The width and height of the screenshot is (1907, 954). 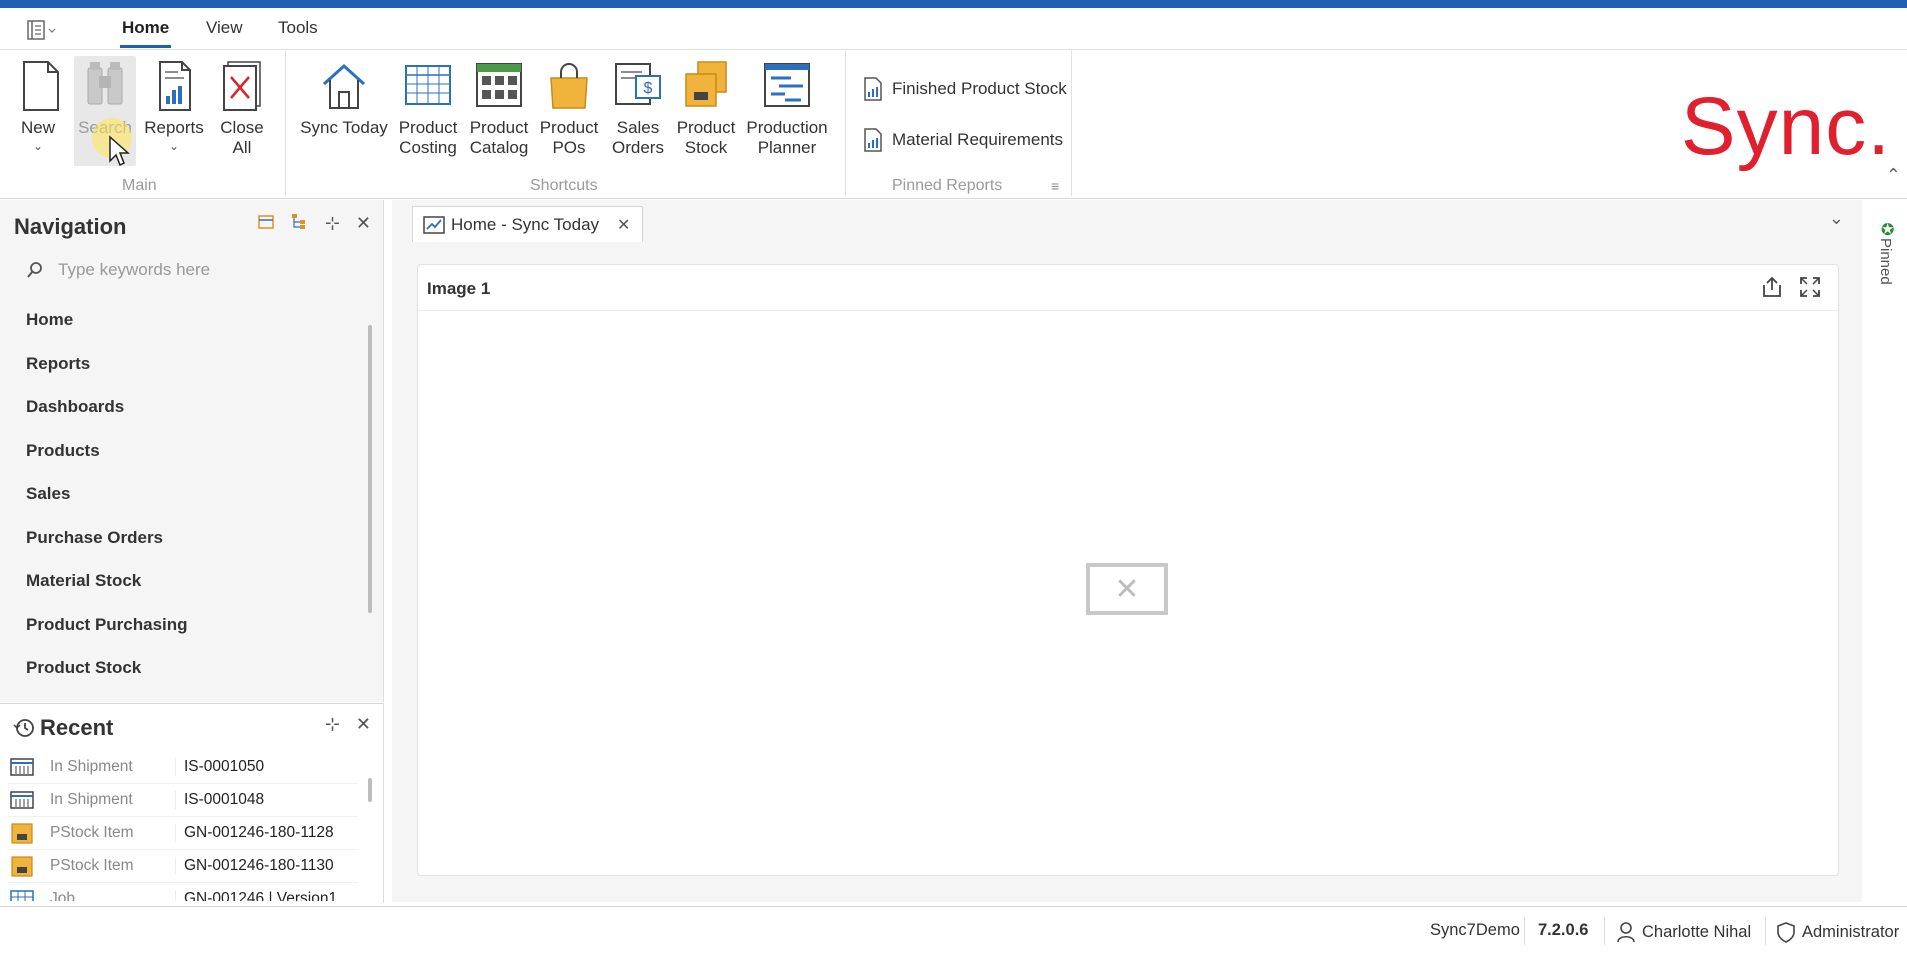 I want to click on nav-item-dashboards: Dashboards, so click(x=107, y=419).